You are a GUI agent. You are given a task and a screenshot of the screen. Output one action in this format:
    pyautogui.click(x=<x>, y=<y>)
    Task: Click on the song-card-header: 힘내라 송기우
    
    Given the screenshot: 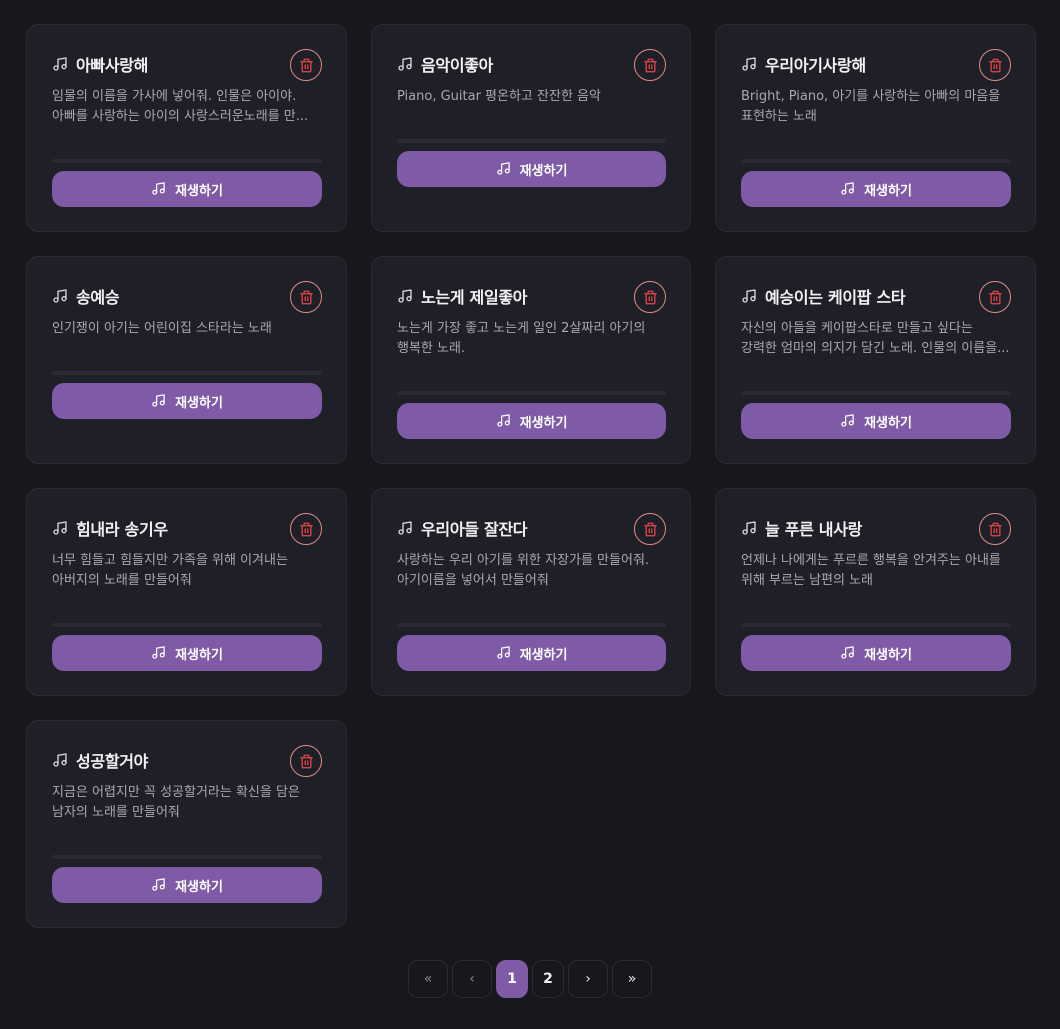 What is the action you would take?
    pyautogui.click(x=187, y=528)
    